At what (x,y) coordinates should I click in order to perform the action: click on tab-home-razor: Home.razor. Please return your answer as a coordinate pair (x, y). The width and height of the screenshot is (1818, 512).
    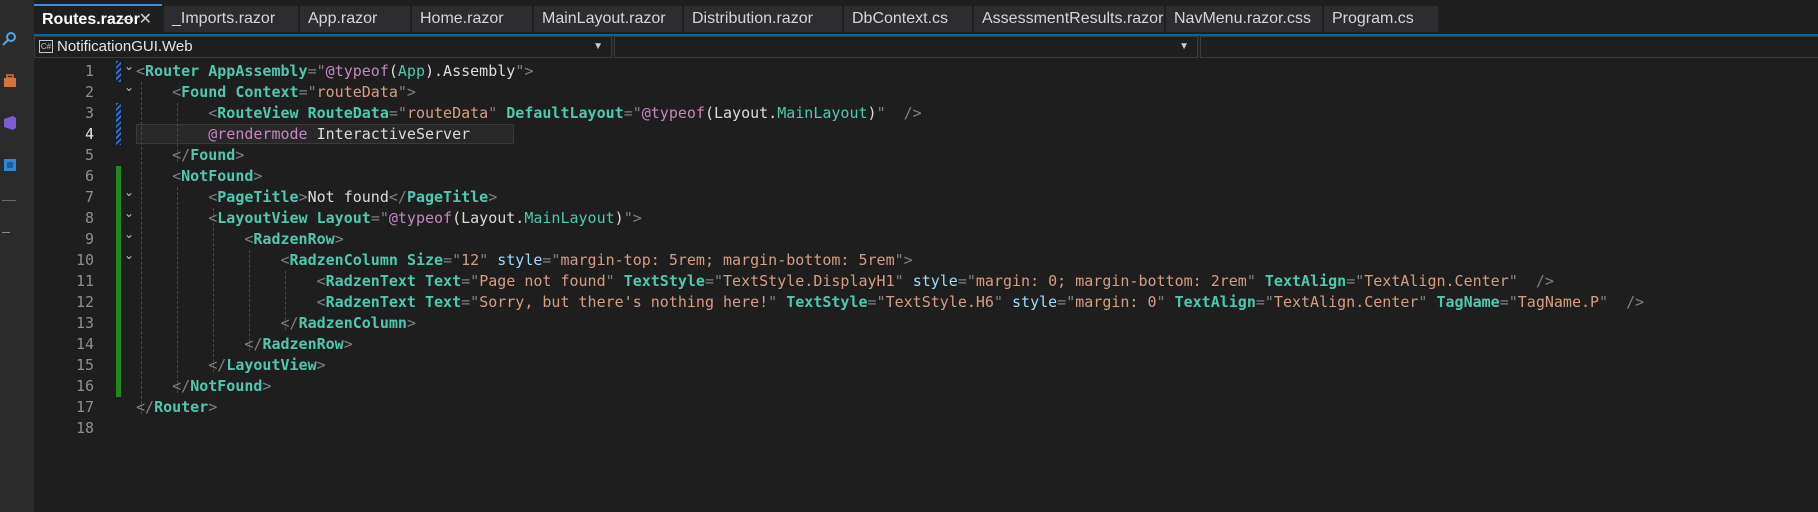
    Looking at the image, I should click on (472, 19).